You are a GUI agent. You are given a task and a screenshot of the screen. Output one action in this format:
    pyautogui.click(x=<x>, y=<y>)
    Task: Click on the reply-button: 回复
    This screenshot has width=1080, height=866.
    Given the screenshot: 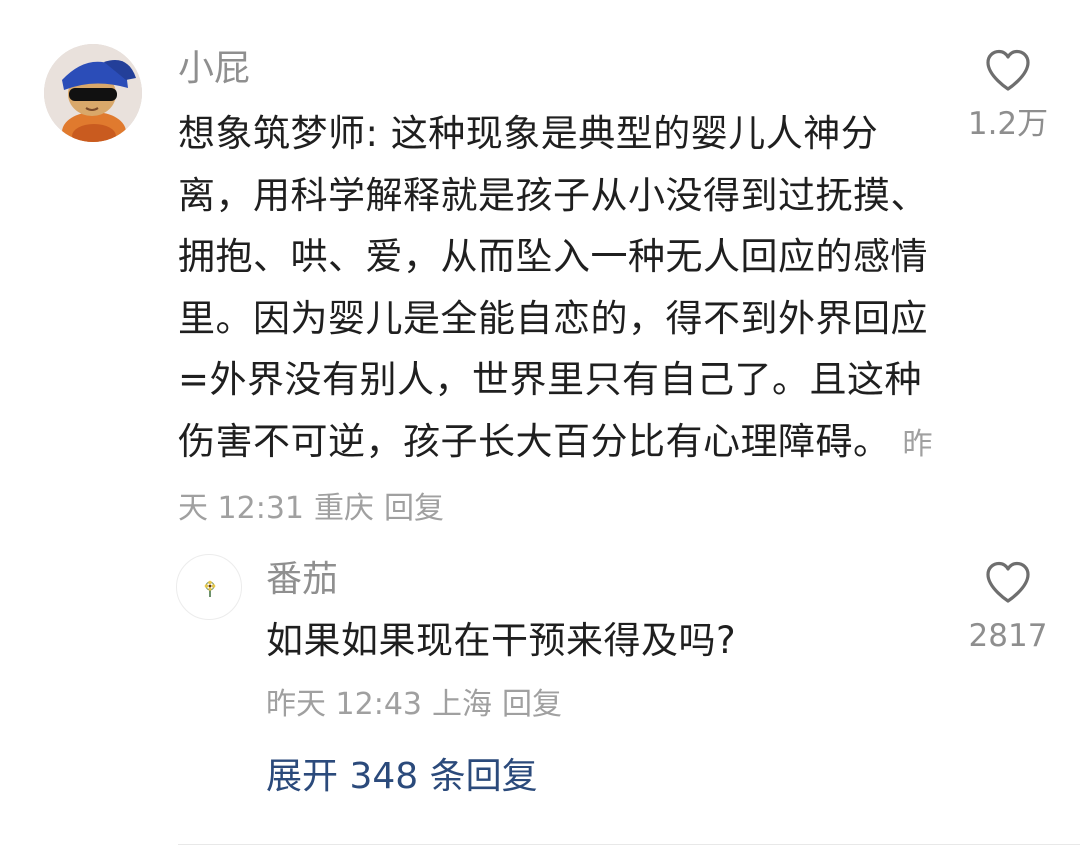 What is the action you would take?
    pyautogui.click(x=414, y=508)
    